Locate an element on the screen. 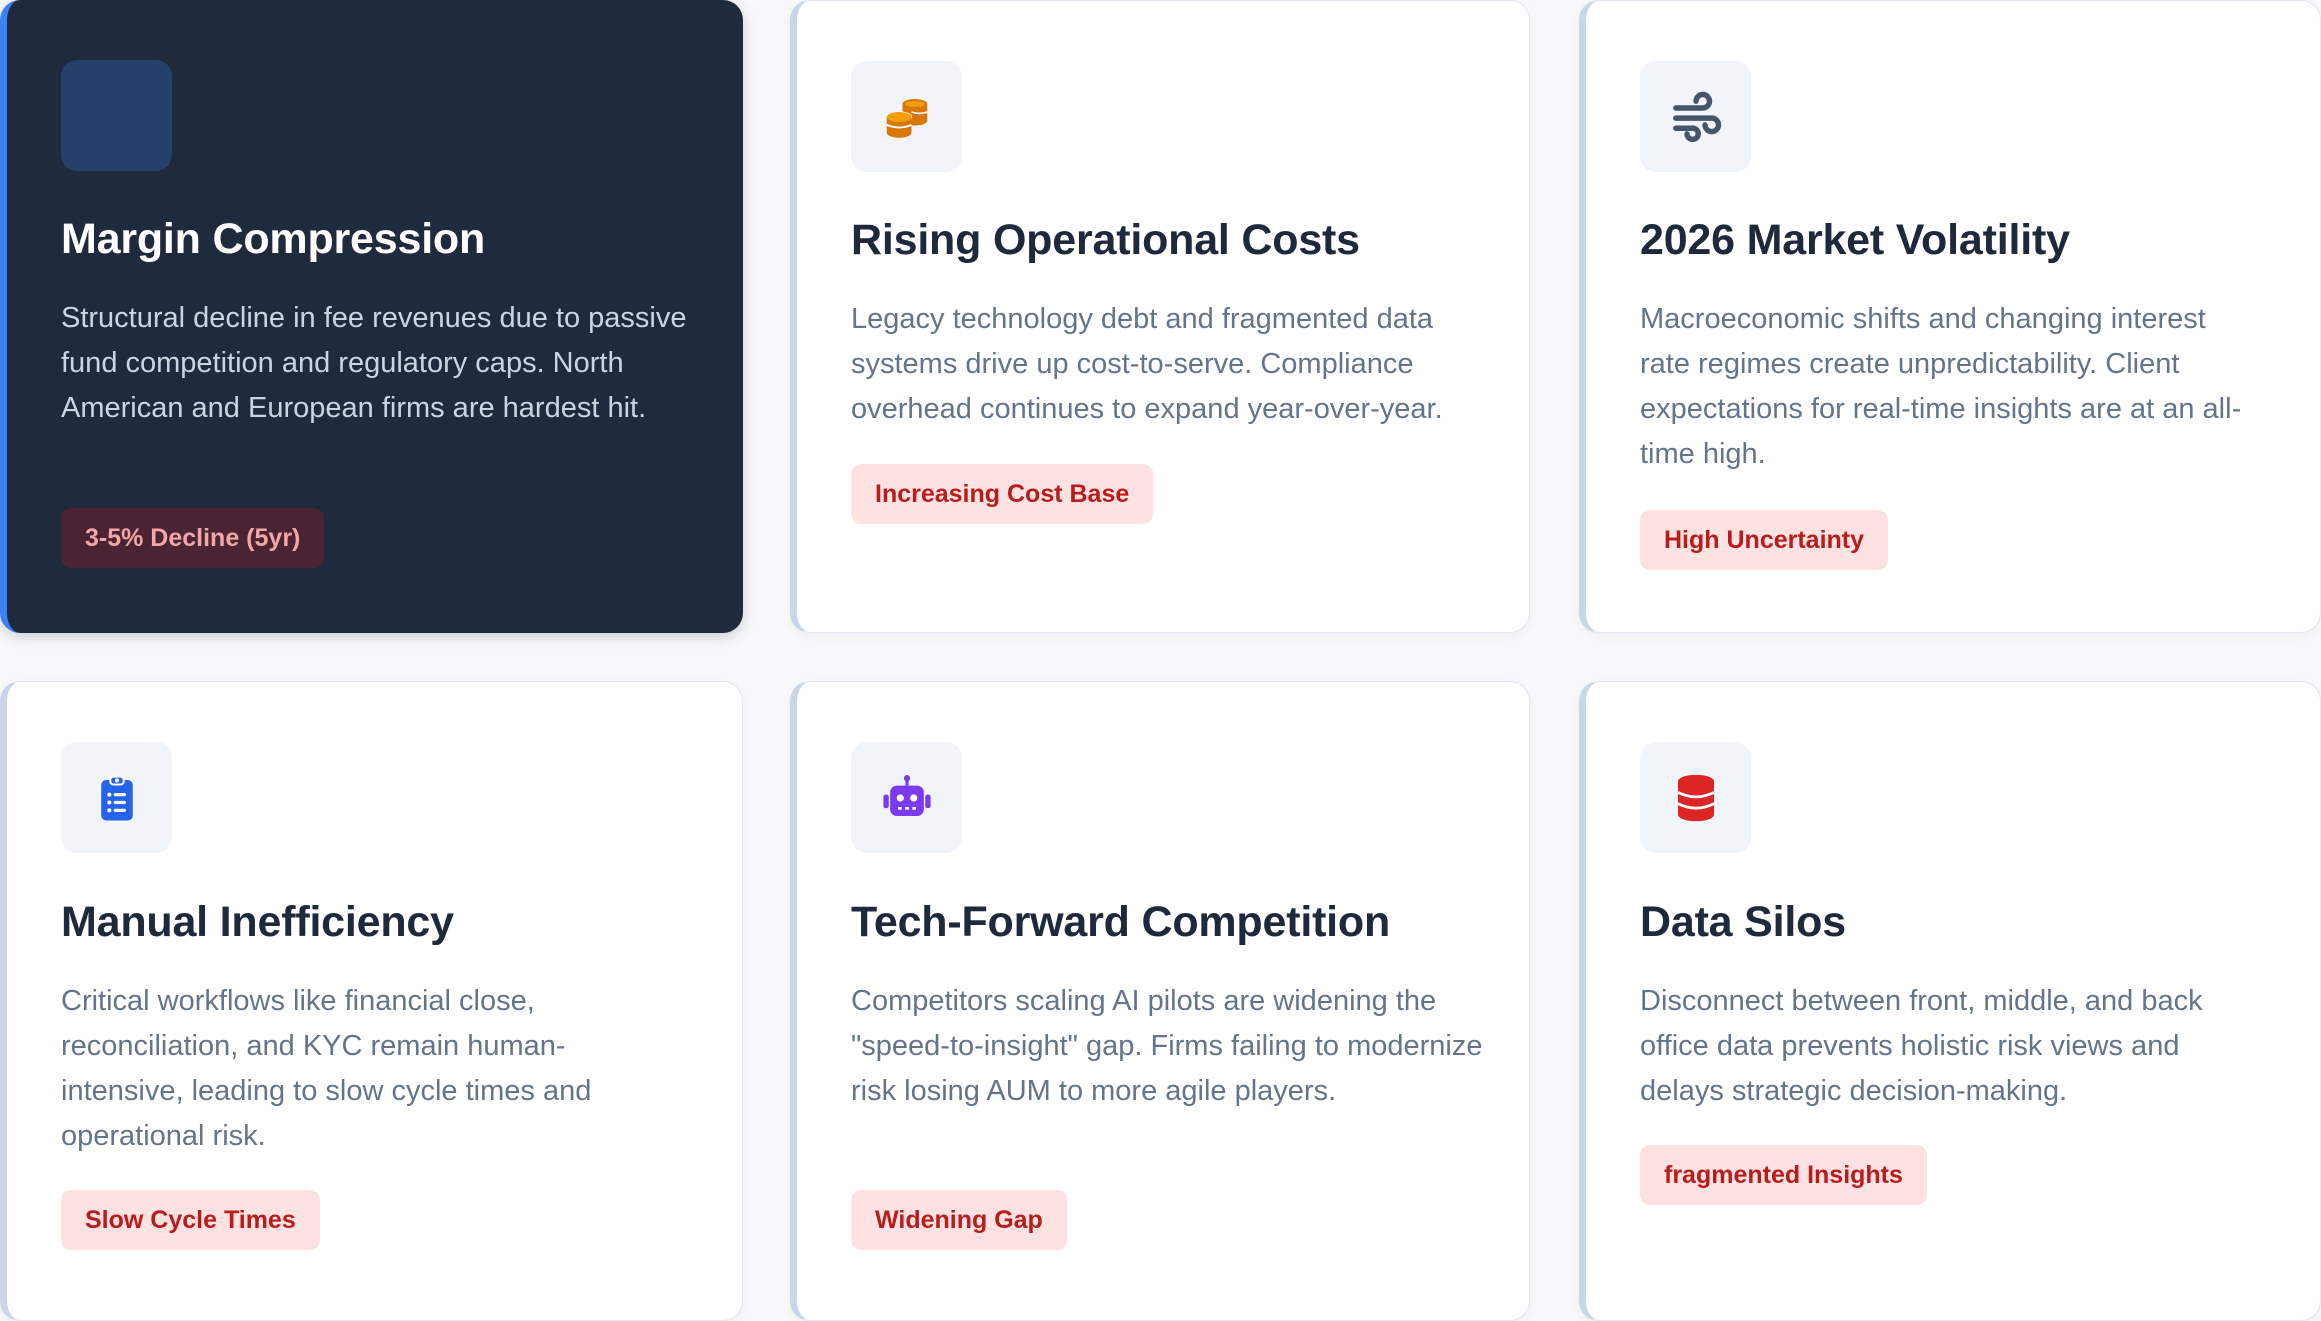 This screenshot has height=1321, width=2321. blank-icon is located at coordinates (116, 115).